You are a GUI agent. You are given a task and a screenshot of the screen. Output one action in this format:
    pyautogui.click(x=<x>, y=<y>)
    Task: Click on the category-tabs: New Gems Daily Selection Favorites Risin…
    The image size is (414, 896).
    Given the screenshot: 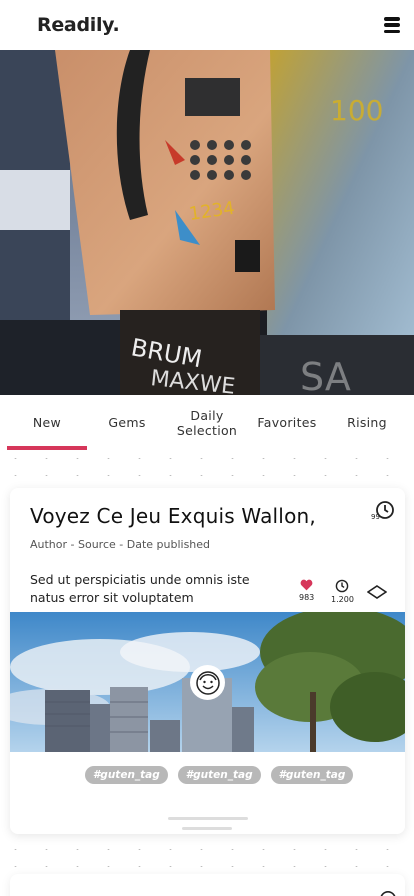 What is the action you would take?
    pyautogui.click(x=207, y=422)
    